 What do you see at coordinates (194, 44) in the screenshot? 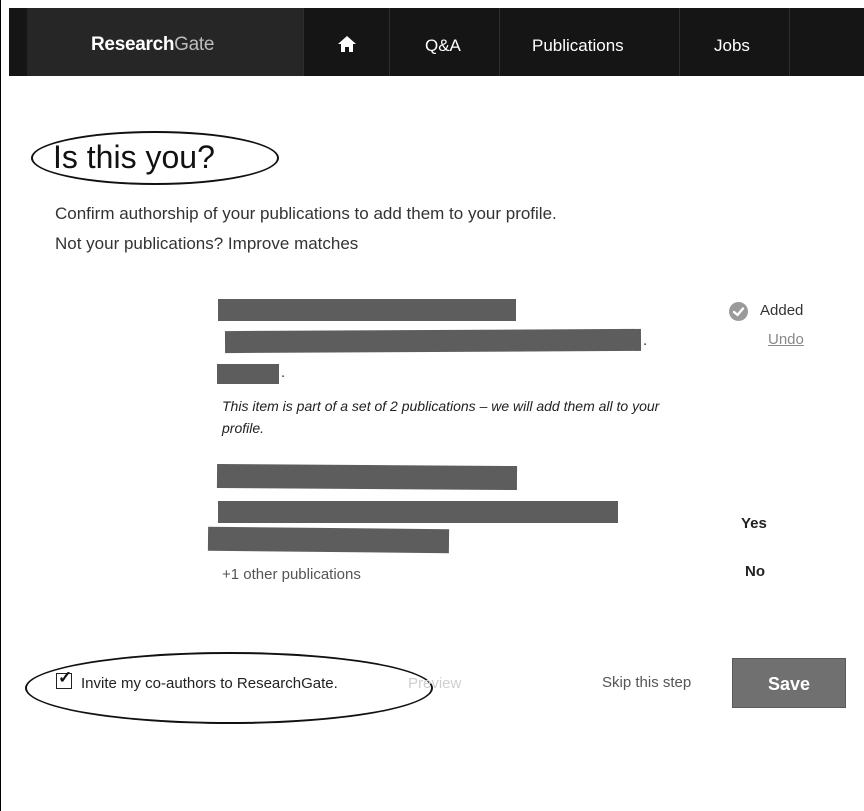
I see `brand-secondary: Gate` at bounding box center [194, 44].